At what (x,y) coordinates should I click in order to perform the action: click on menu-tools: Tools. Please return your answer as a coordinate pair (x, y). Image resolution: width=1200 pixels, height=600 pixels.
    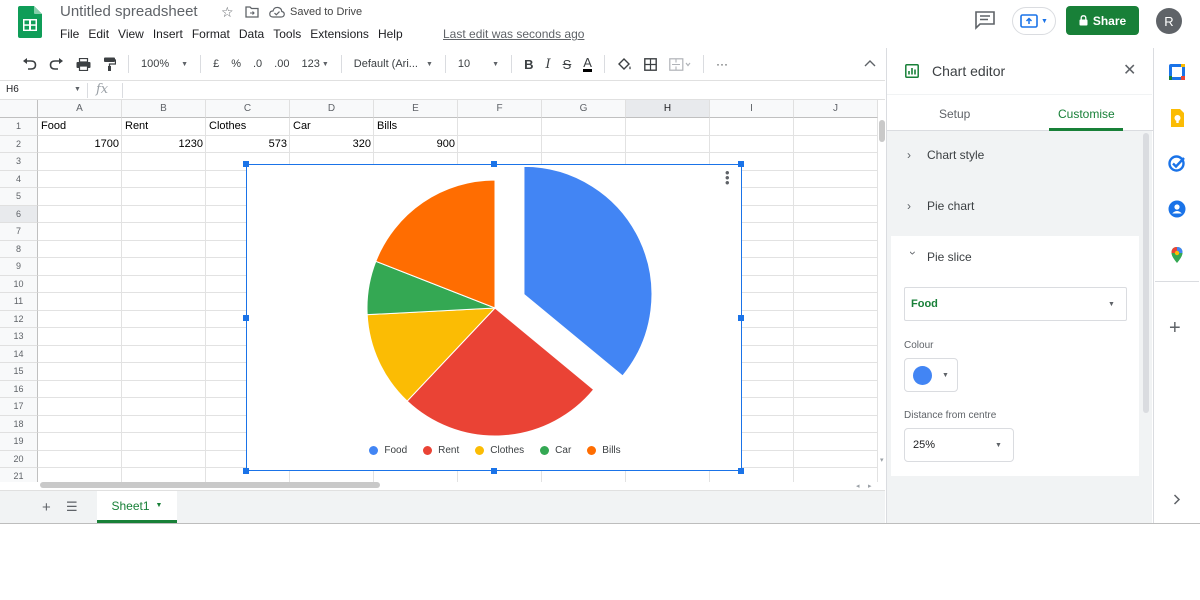
    Looking at the image, I should click on (290, 34).